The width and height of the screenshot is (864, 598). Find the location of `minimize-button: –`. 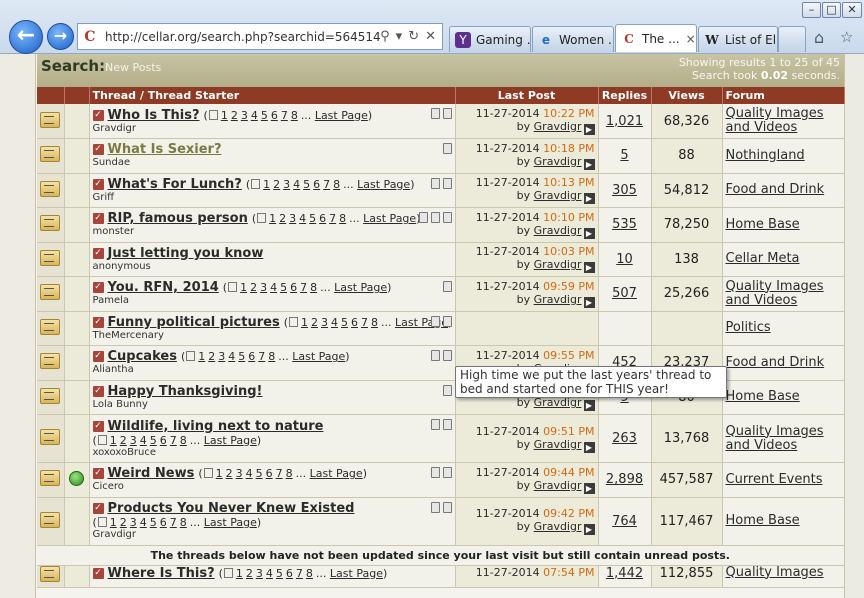

minimize-button: – is located at coordinates (811, 10).